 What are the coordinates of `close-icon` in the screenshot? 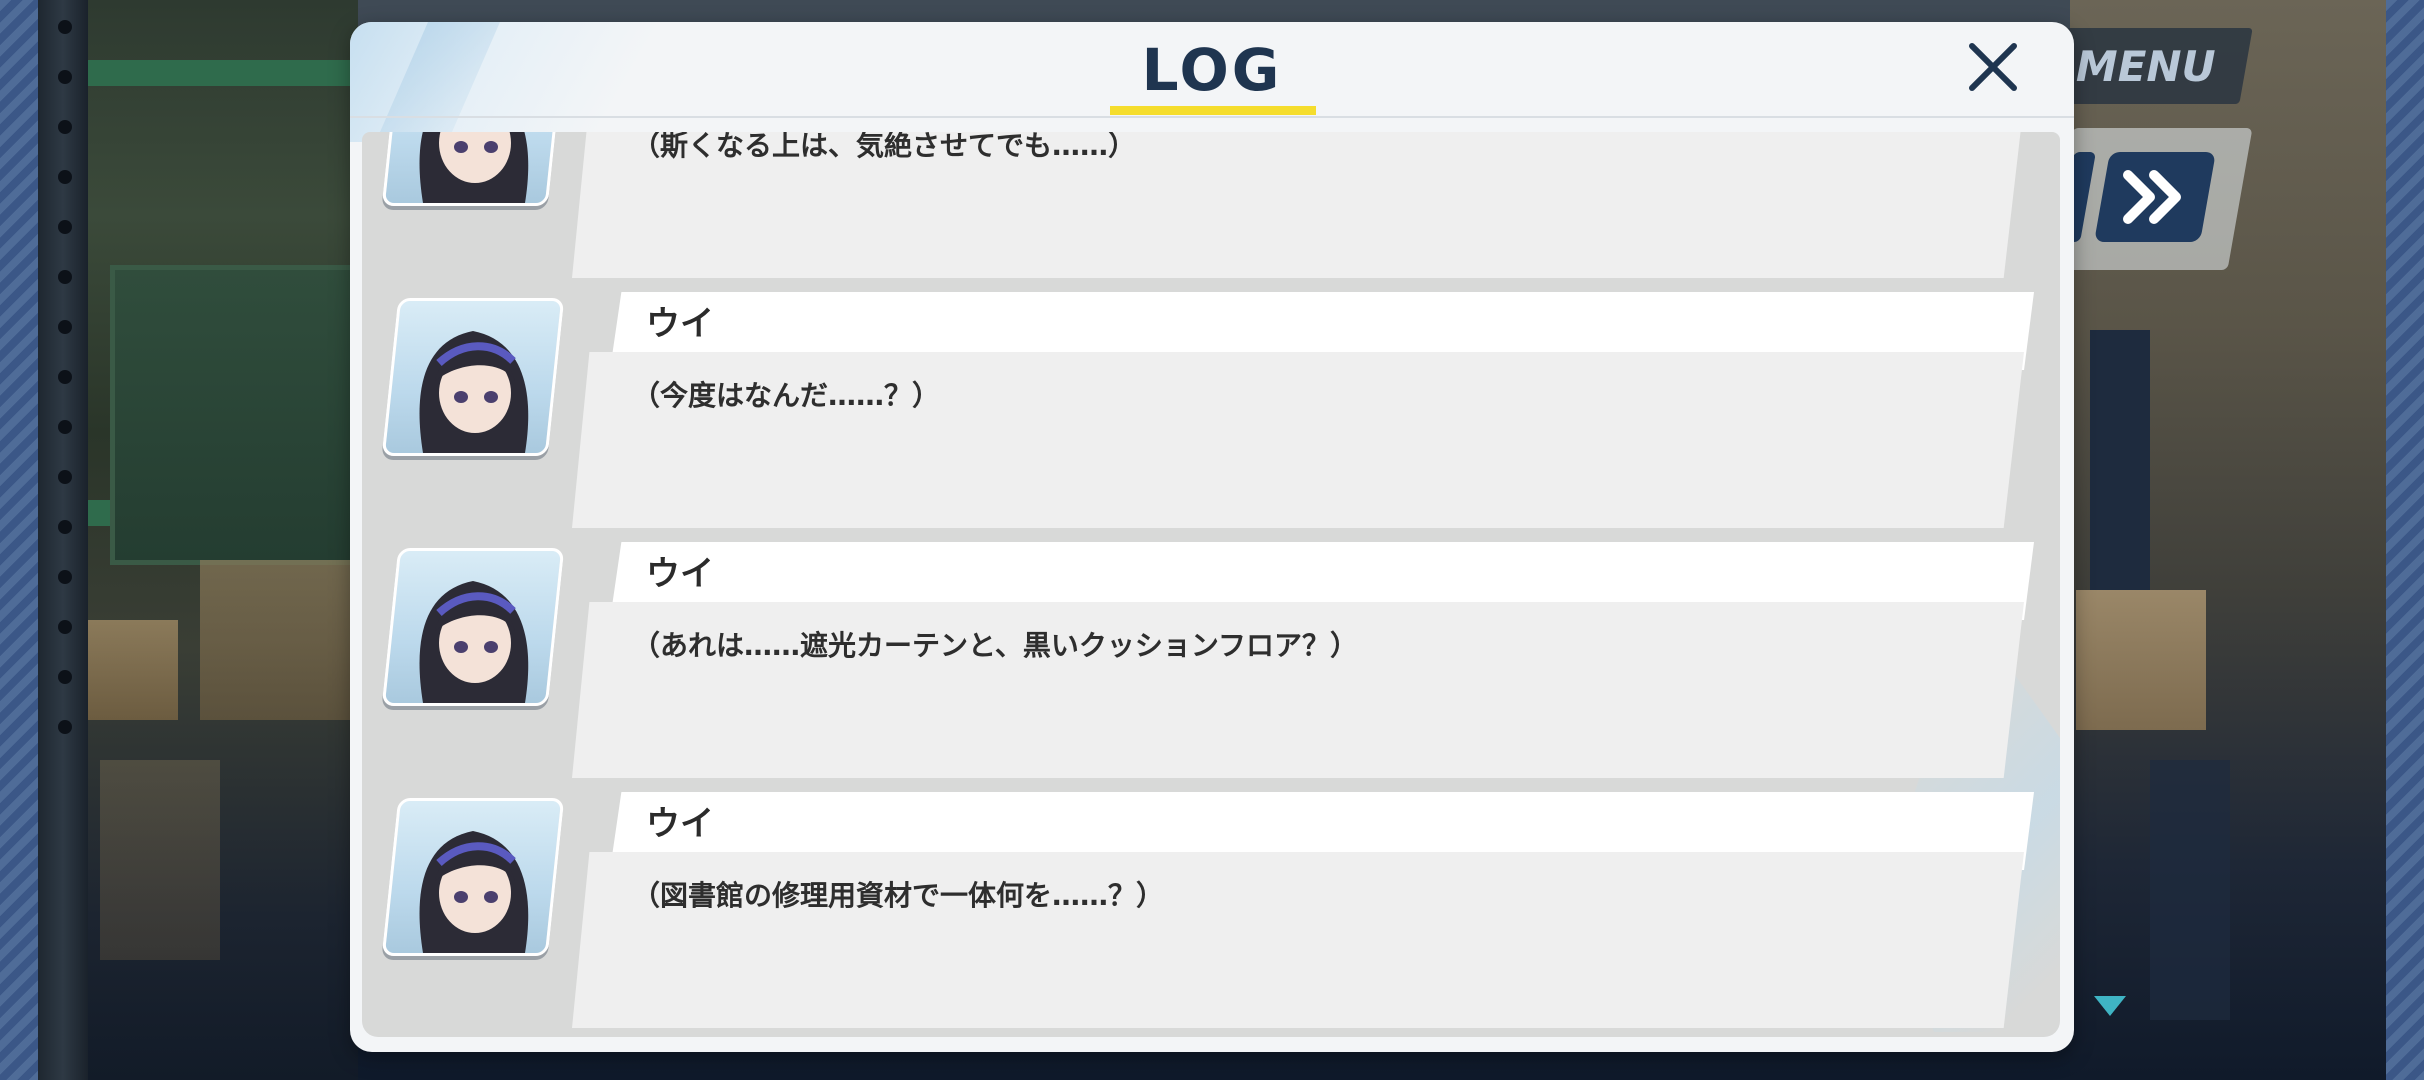 It's located at (1993, 67).